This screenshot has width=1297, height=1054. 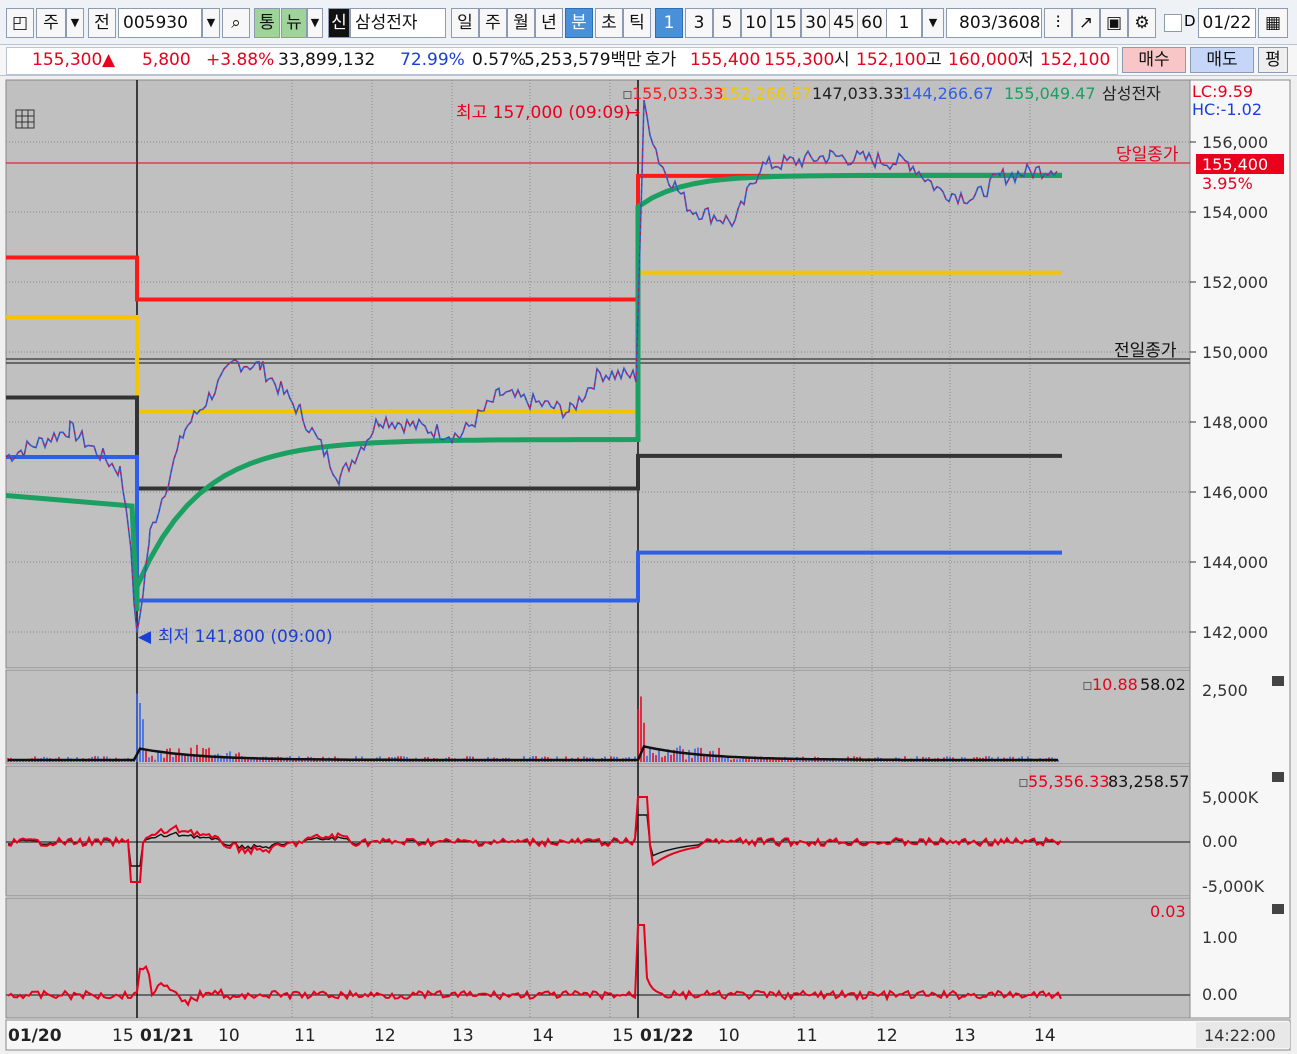 What do you see at coordinates (633, 113) in the screenshot?
I see `high-arrow-icon: →` at bounding box center [633, 113].